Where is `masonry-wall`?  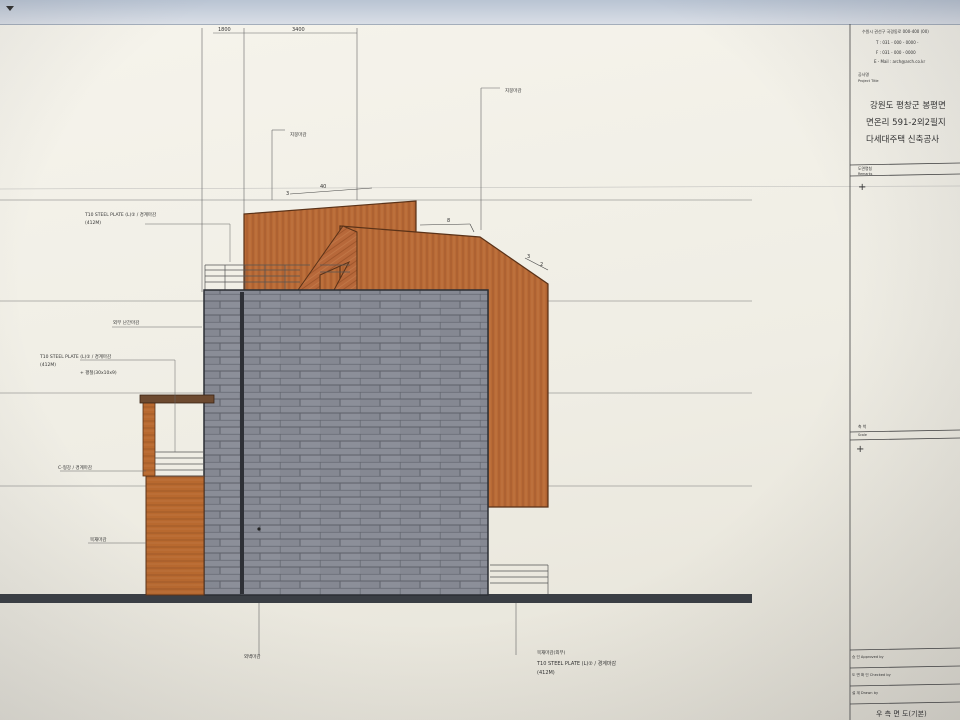 masonry-wall is located at coordinates (346, 442).